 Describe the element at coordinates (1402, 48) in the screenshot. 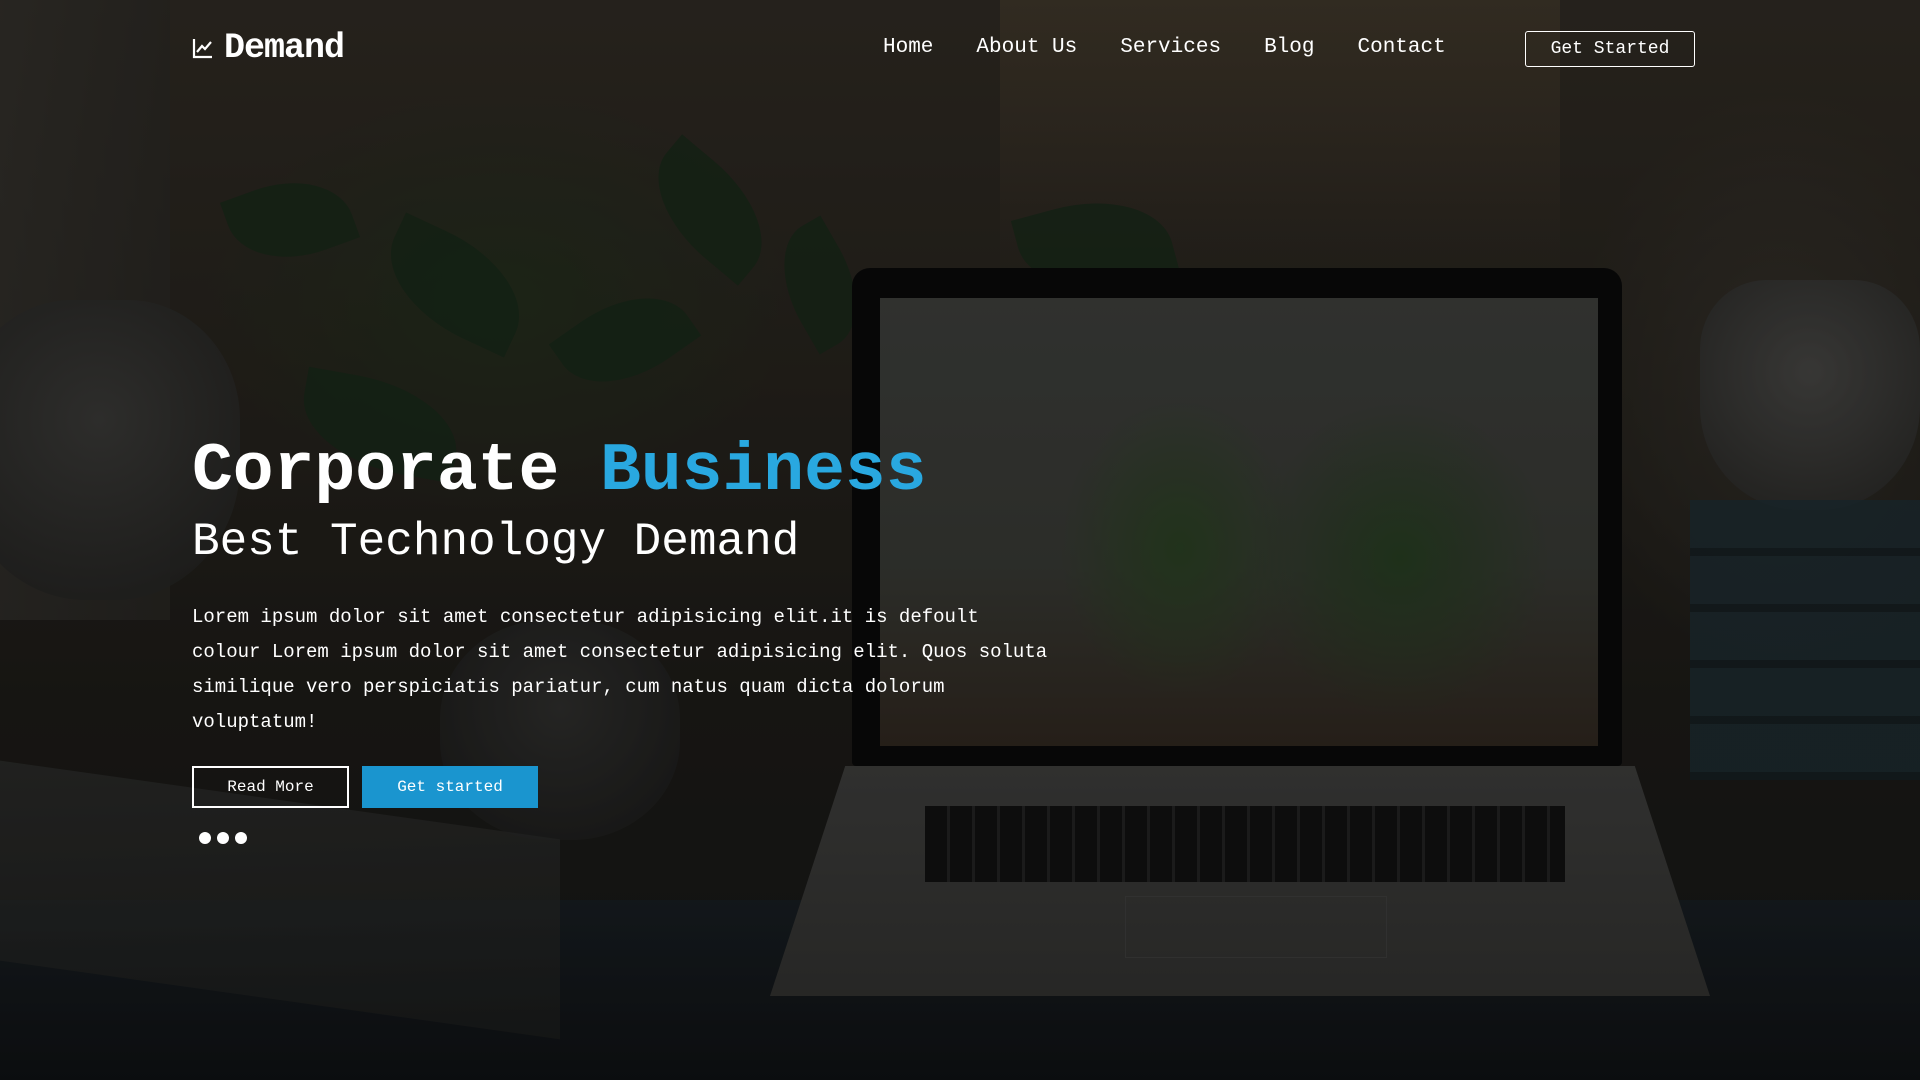

I see `nav-link-contact: Contact` at that location.